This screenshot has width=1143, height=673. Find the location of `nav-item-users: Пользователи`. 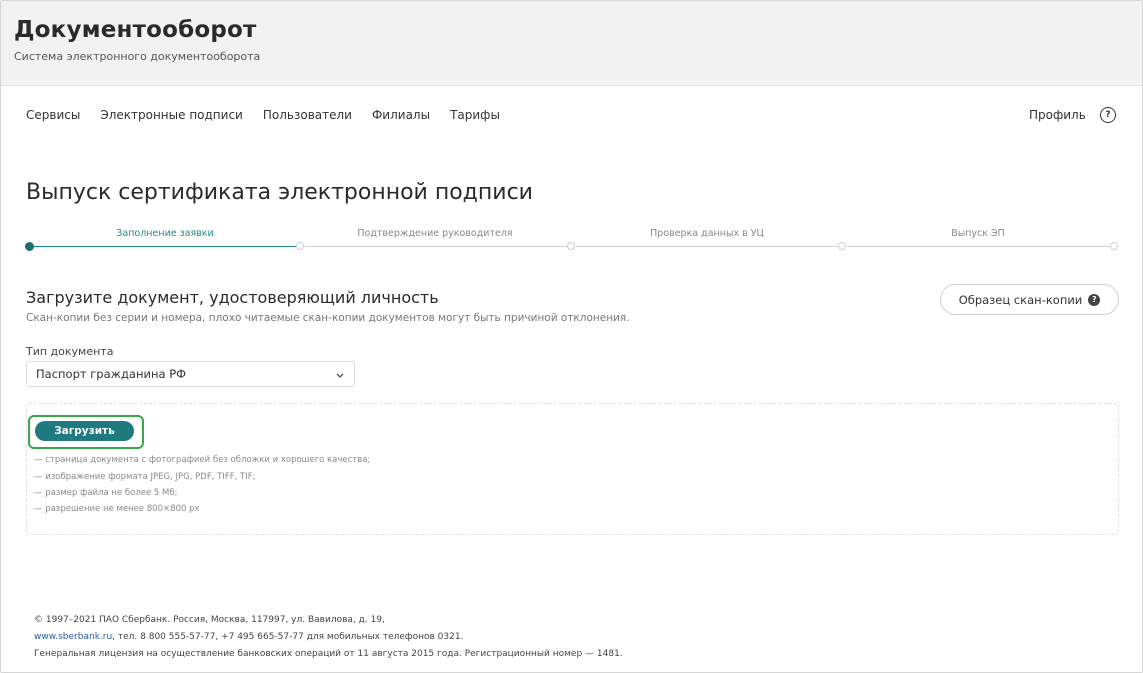

nav-item-users: Пользователи is located at coordinates (307, 115).